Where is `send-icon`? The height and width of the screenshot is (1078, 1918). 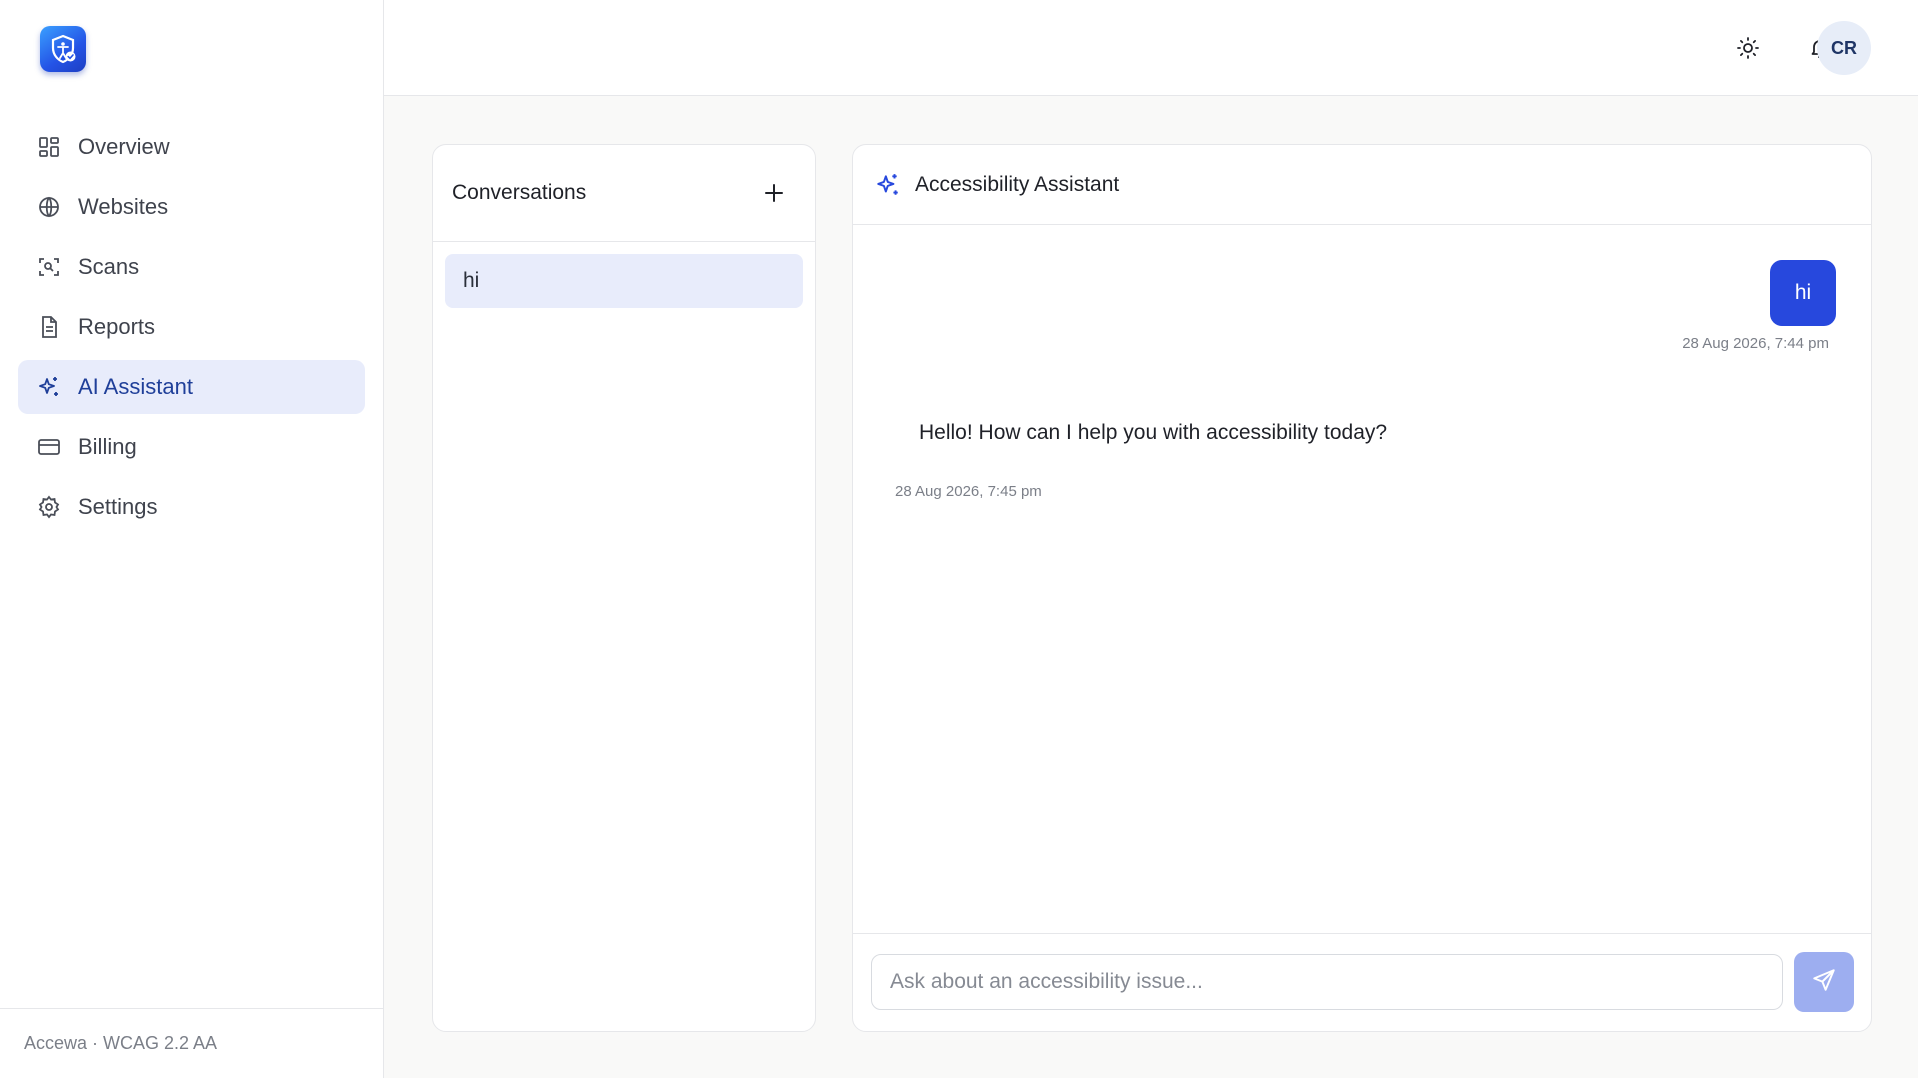 send-icon is located at coordinates (1824, 982).